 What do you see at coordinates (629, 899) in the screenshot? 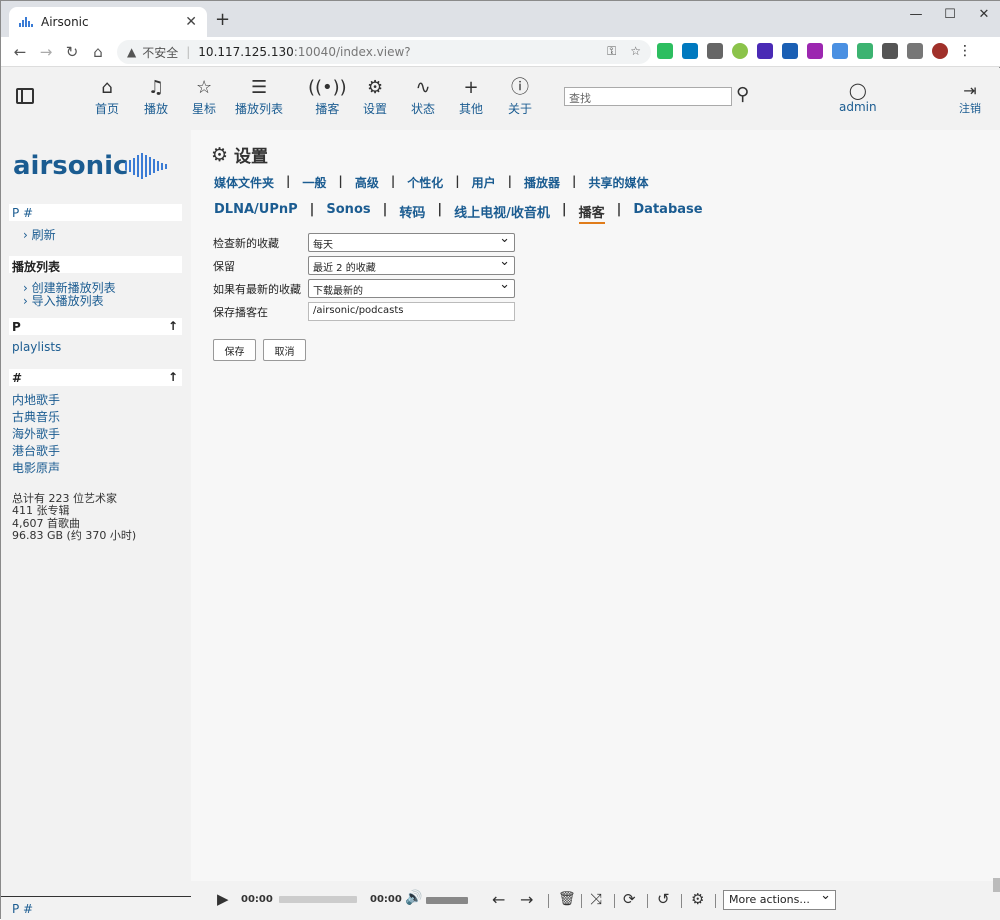
I see `repeat-icon: ⟳` at bounding box center [629, 899].